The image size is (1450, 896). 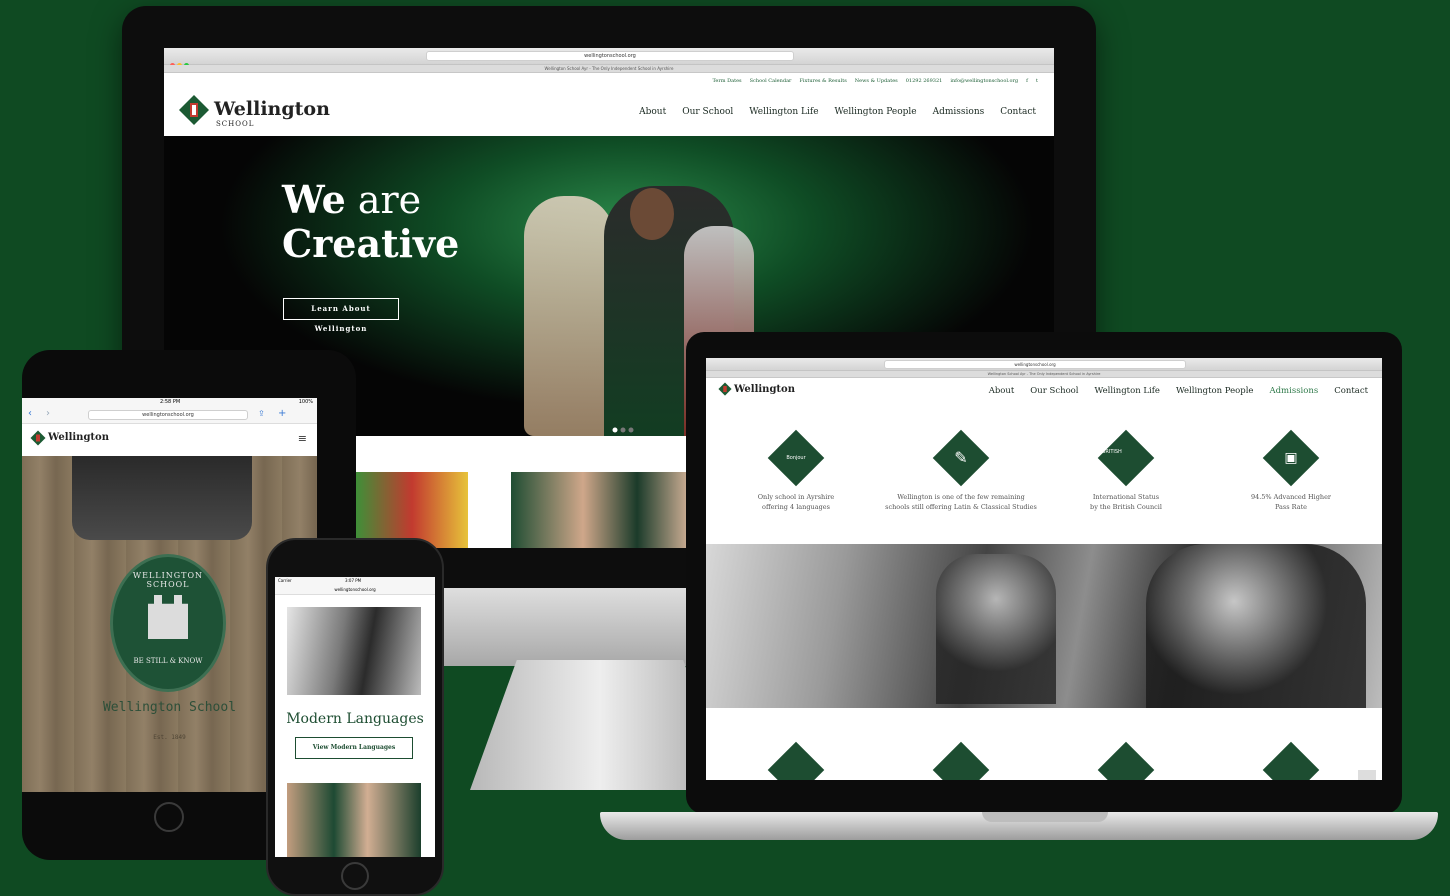 I want to click on email-link: info@wellingtonschool.org, so click(x=984, y=81).